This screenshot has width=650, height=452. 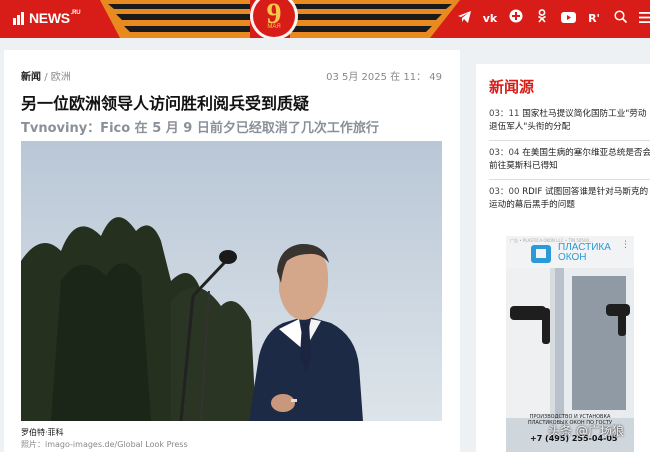 I want to click on odnoklassniki-icon, so click(x=542, y=19).